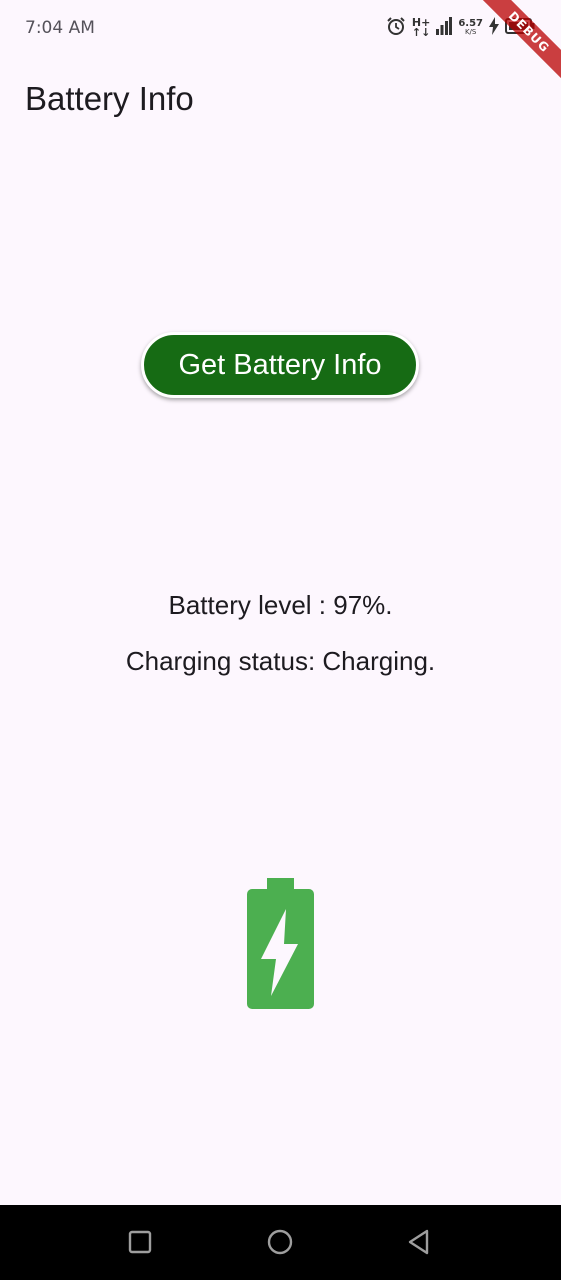  Describe the element at coordinates (280, 99) in the screenshot. I see `app-bar: Battery Info` at that location.